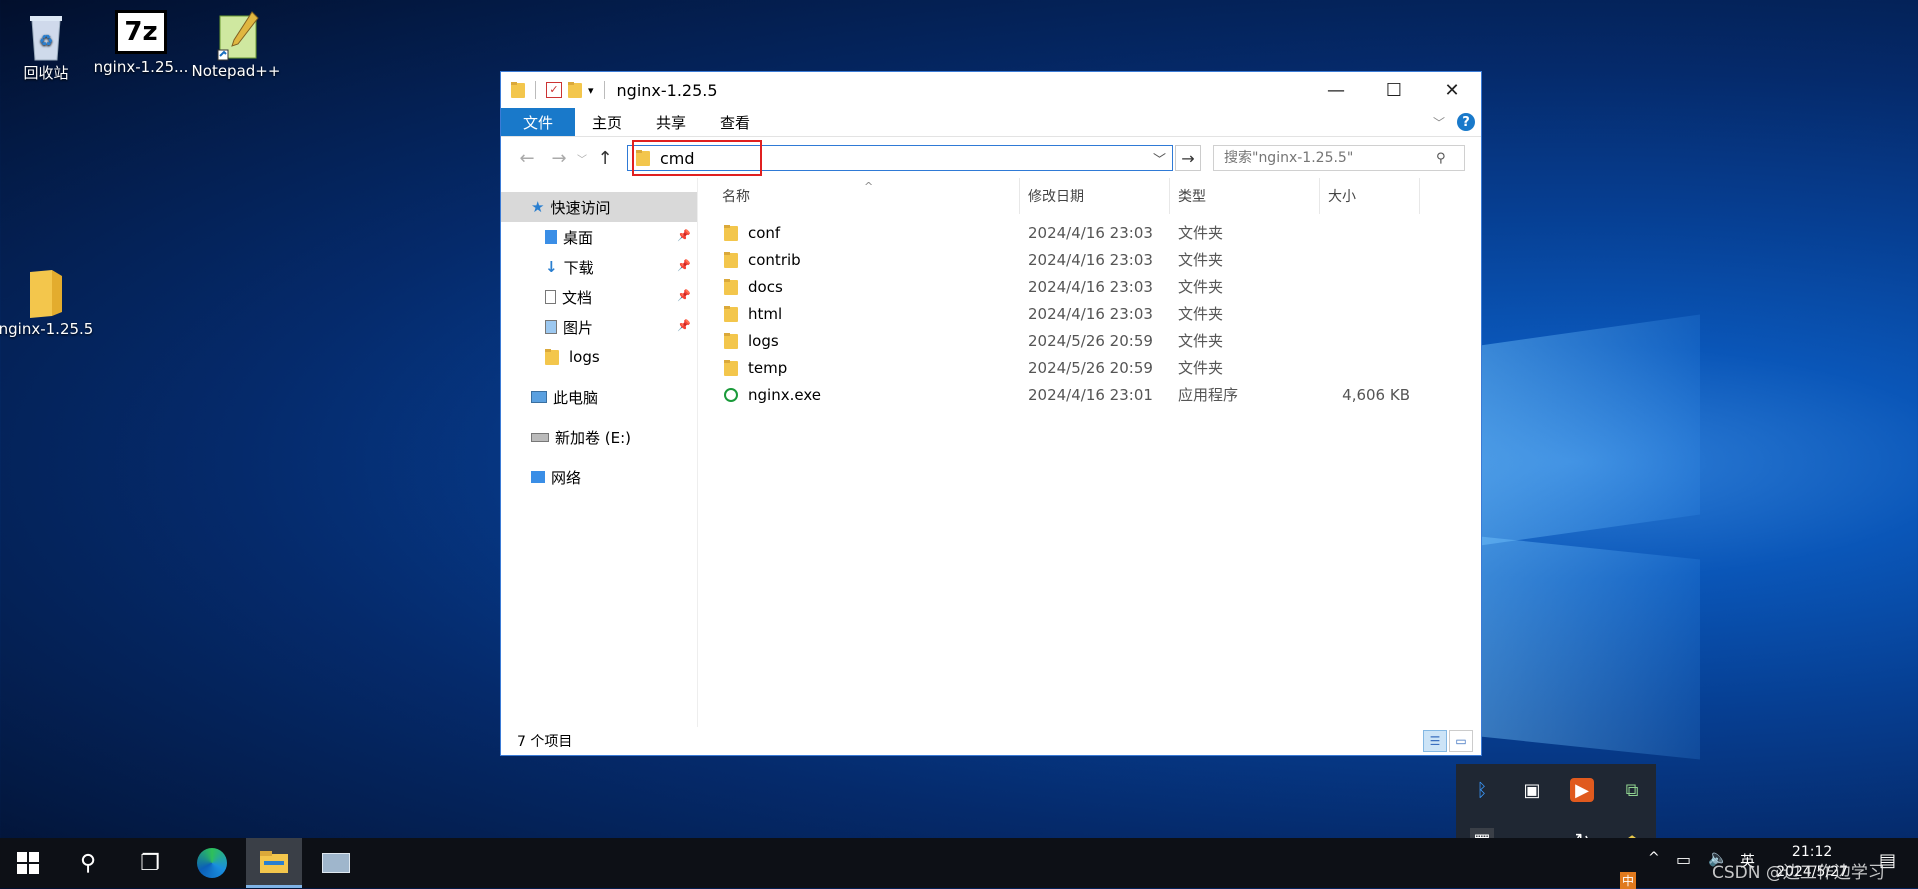  What do you see at coordinates (599, 477) in the screenshot?
I see `nav-network: 网络` at bounding box center [599, 477].